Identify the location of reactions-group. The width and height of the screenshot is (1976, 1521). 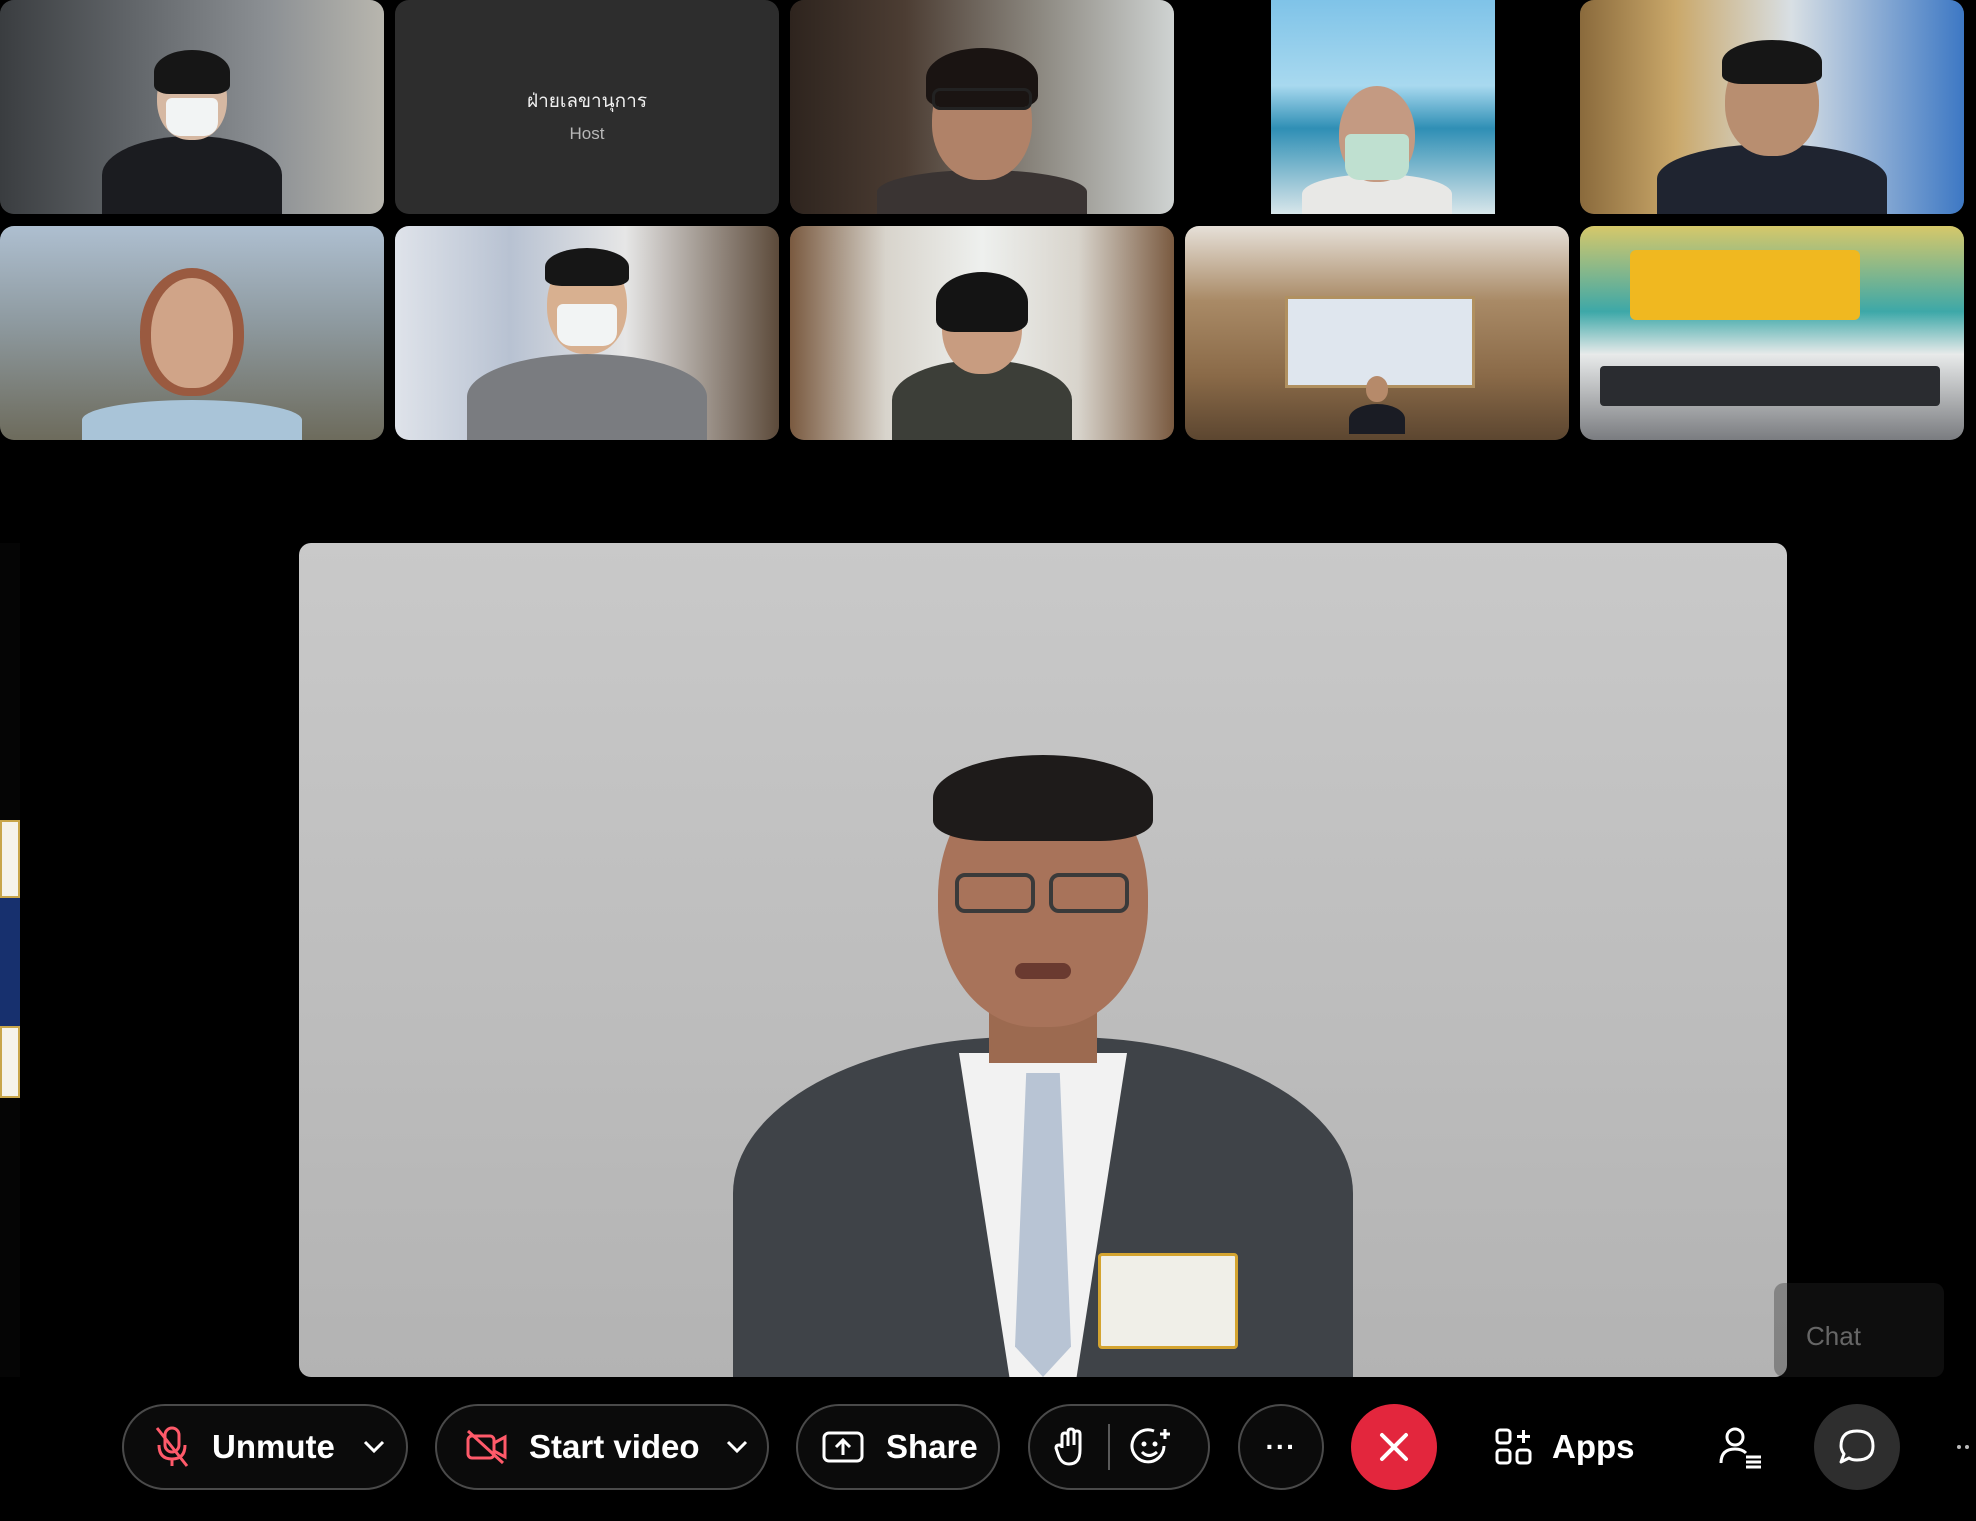
(1119, 1447).